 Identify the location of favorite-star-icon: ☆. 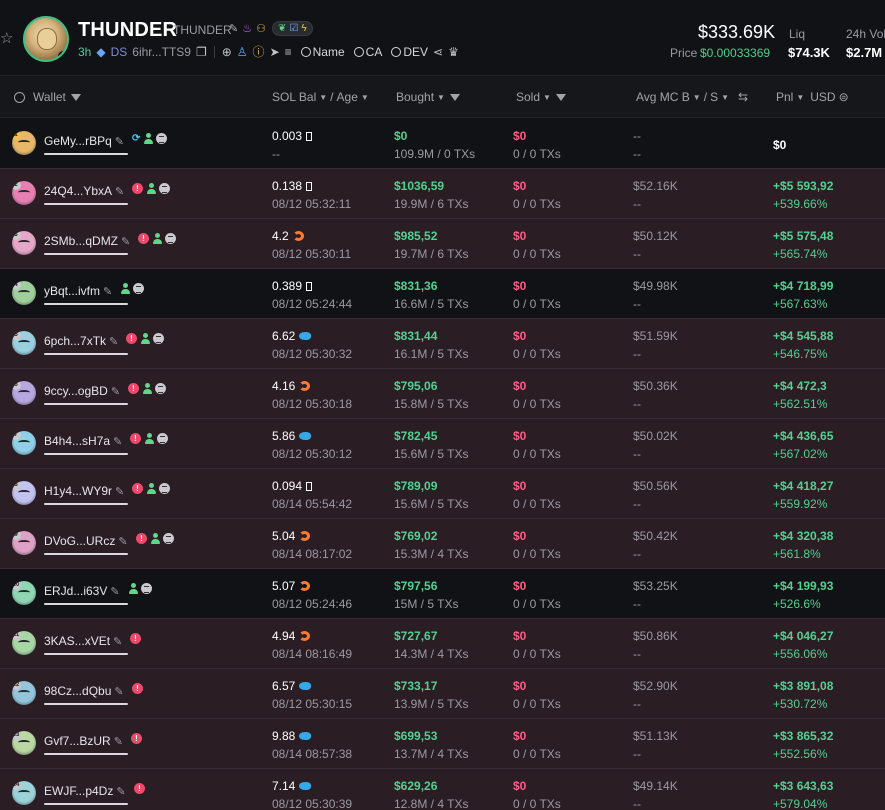
(7, 39).